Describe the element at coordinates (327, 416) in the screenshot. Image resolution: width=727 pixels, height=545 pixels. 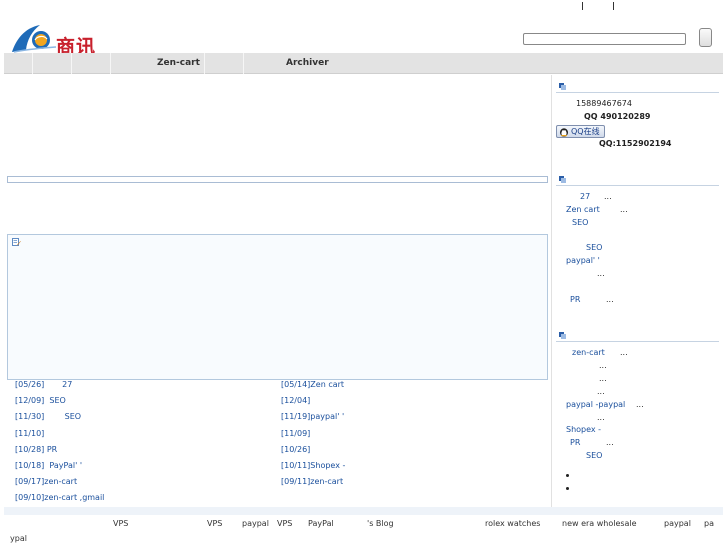
I see `news-title: paypal' '` at that location.